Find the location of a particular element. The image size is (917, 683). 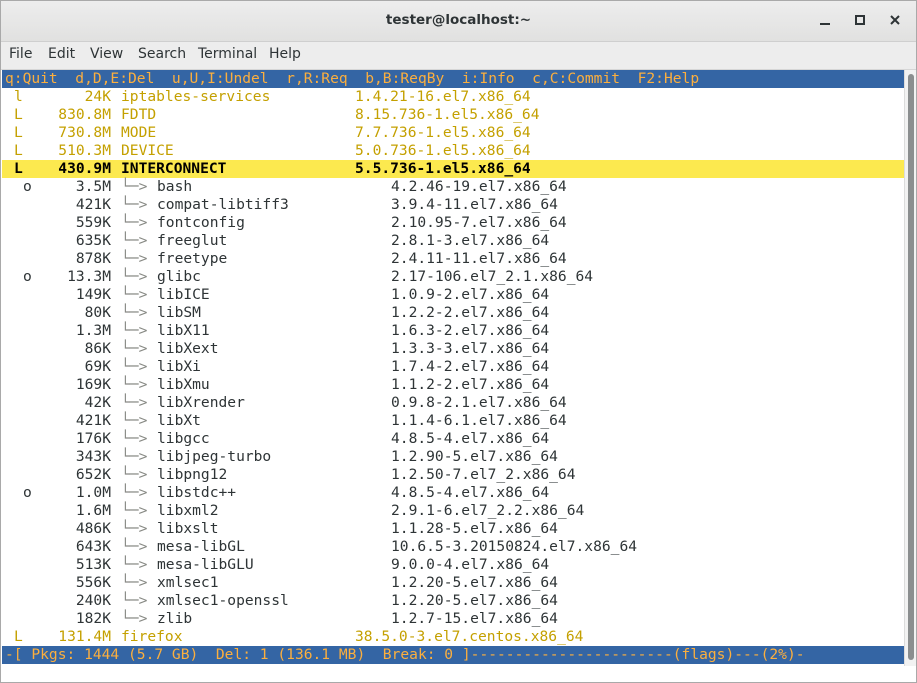

dependency-size: 149K is located at coordinates (93, 294).